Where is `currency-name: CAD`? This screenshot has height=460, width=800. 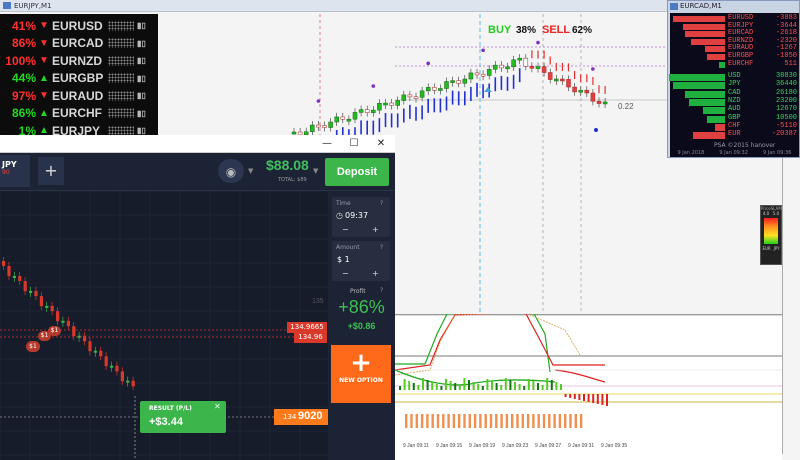 currency-name: CAD is located at coordinates (734, 92).